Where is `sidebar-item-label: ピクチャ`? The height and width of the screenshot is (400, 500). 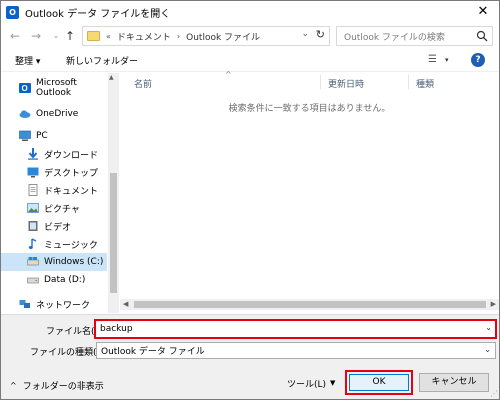
sidebar-item-label: ピクチャ is located at coordinates (62, 209).